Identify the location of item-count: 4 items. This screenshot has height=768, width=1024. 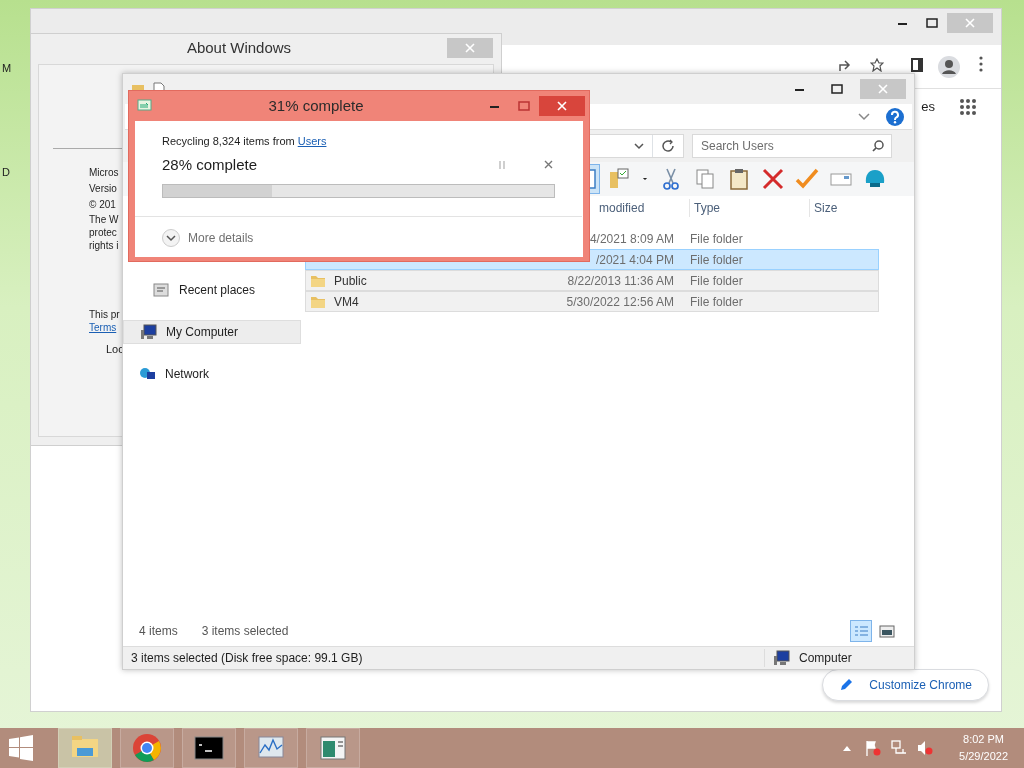
(158, 631).